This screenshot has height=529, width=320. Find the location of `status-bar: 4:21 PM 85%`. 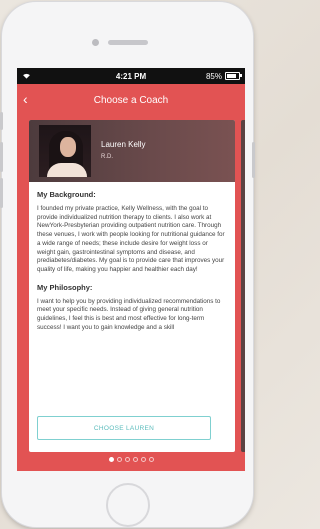

status-bar: 4:21 PM 85% is located at coordinates (131, 76).